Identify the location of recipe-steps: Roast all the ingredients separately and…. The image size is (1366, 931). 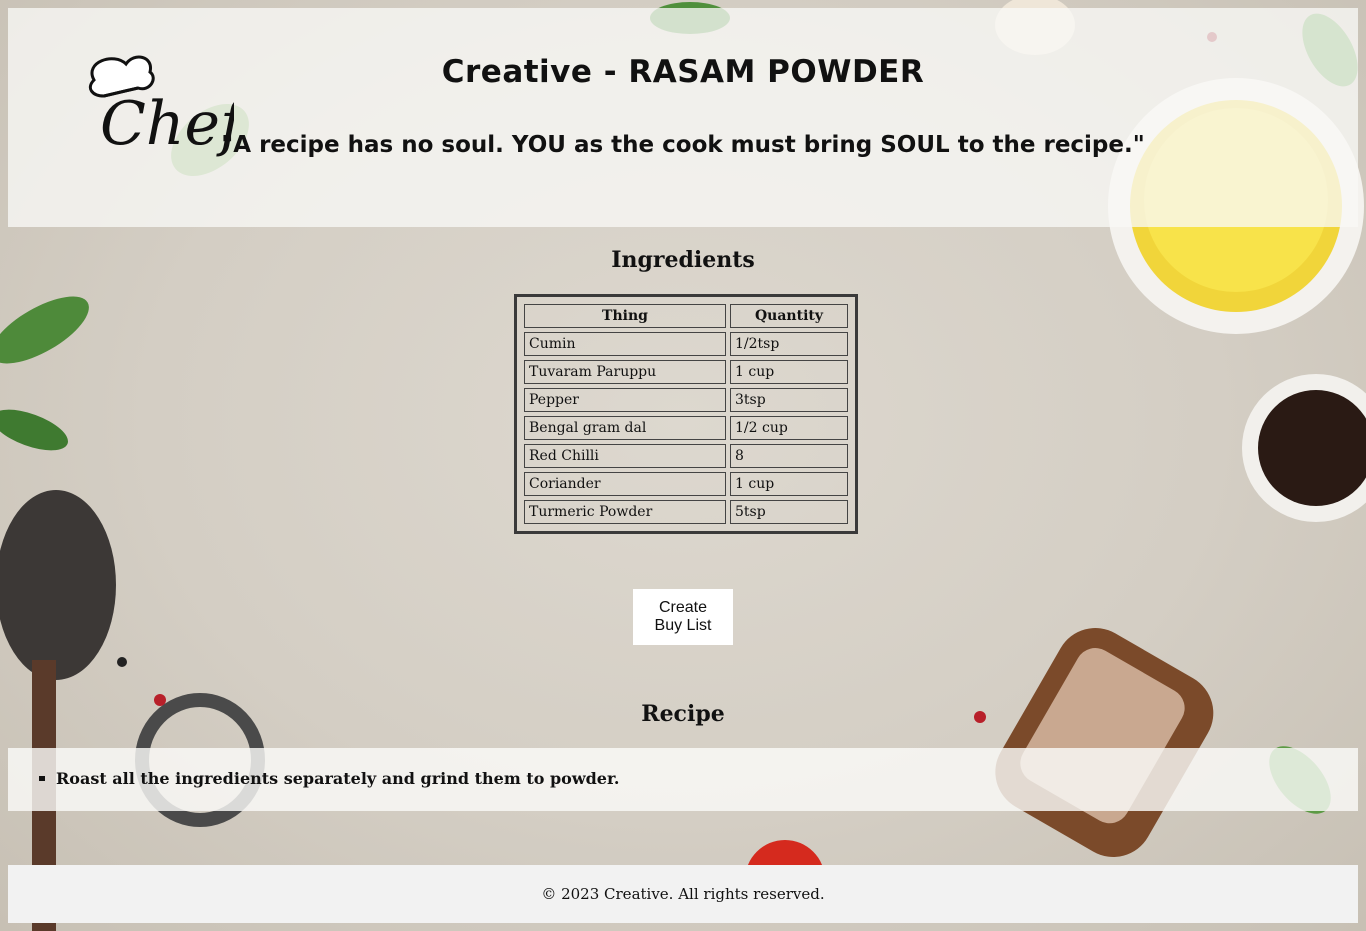
(683, 779).